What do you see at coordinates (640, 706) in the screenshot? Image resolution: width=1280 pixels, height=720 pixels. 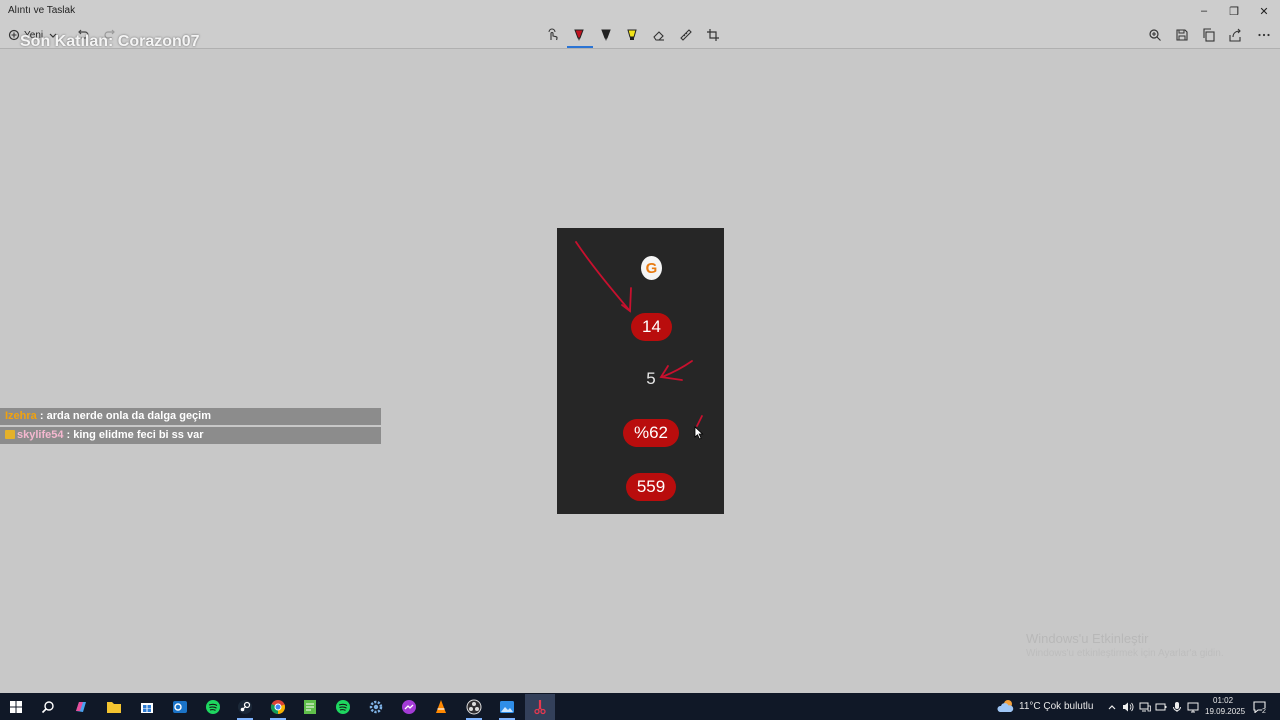 I see `taskbar: 11°C Çok bulutlu 01:02 19.09.2025 2` at bounding box center [640, 706].